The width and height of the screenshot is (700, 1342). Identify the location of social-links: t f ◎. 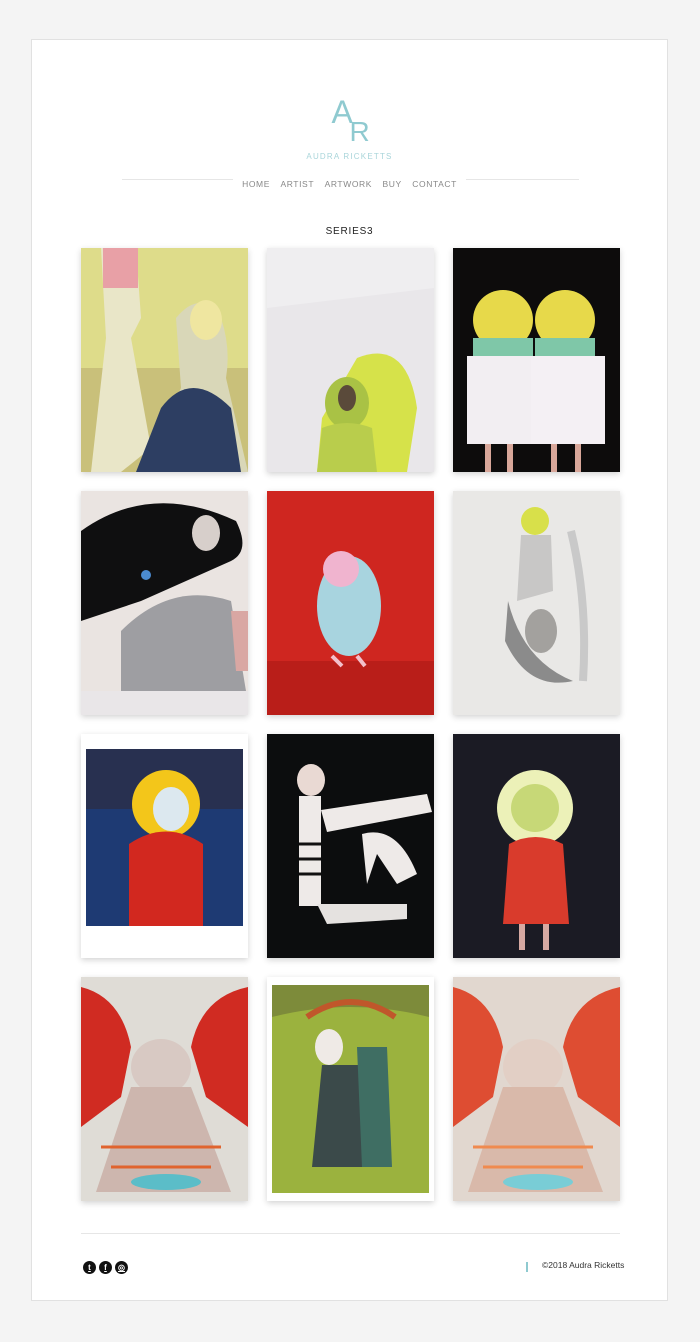
(105, 1267).